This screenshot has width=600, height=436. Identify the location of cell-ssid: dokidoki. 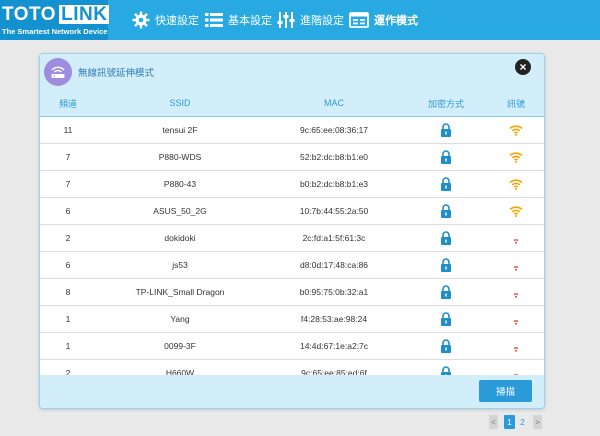
(180, 238).